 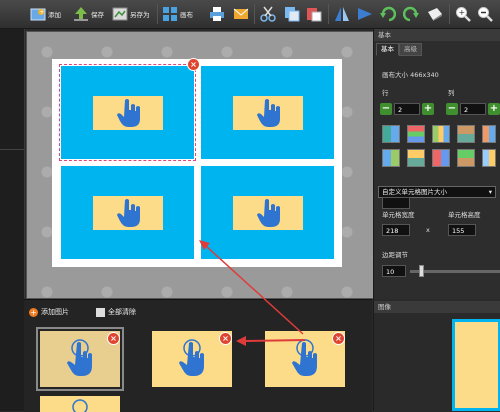 What do you see at coordinates (421, 271) in the screenshot?
I see `margin-slider-thumb` at bounding box center [421, 271].